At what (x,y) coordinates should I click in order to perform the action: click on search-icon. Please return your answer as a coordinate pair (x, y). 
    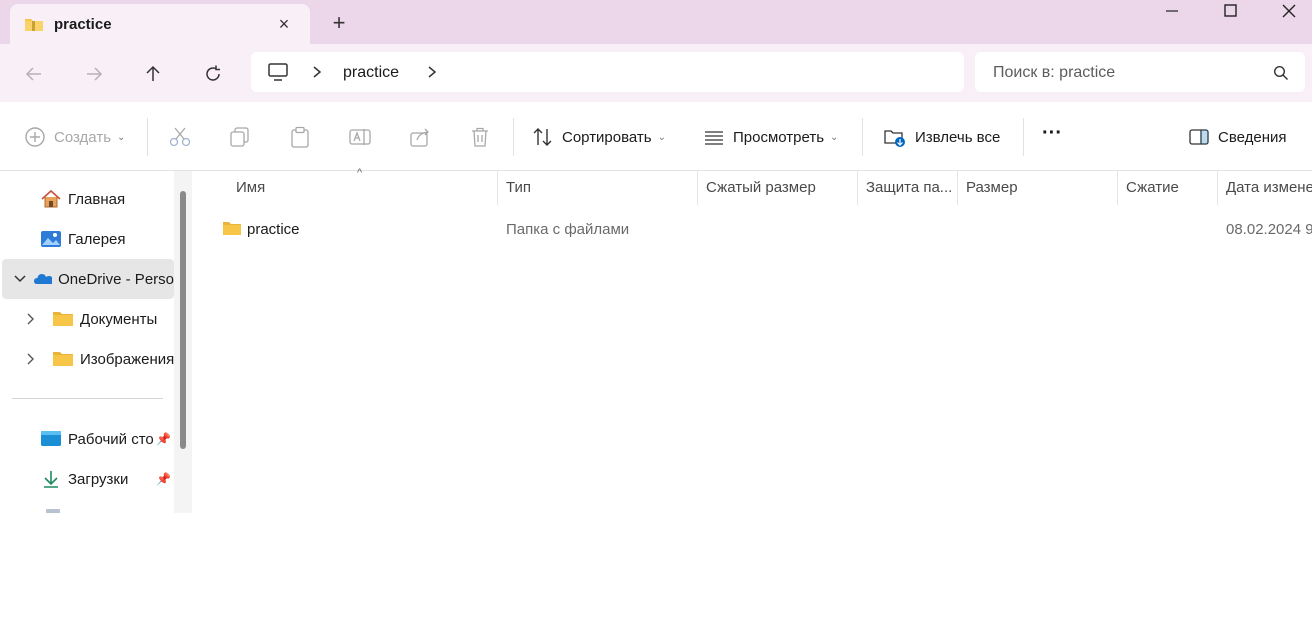
    Looking at the image, I should click on (1281, 73).